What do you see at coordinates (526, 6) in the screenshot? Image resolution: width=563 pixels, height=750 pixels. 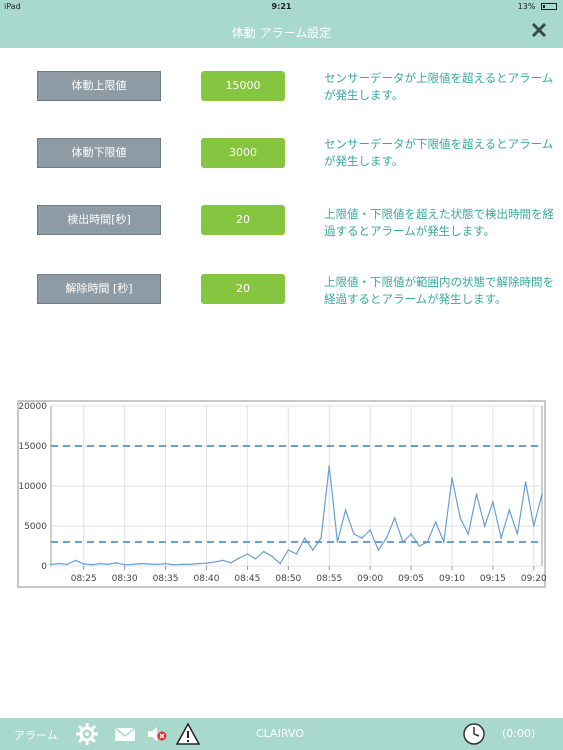 I see `battery-percent: 13%` at bounding box center [526, 6].